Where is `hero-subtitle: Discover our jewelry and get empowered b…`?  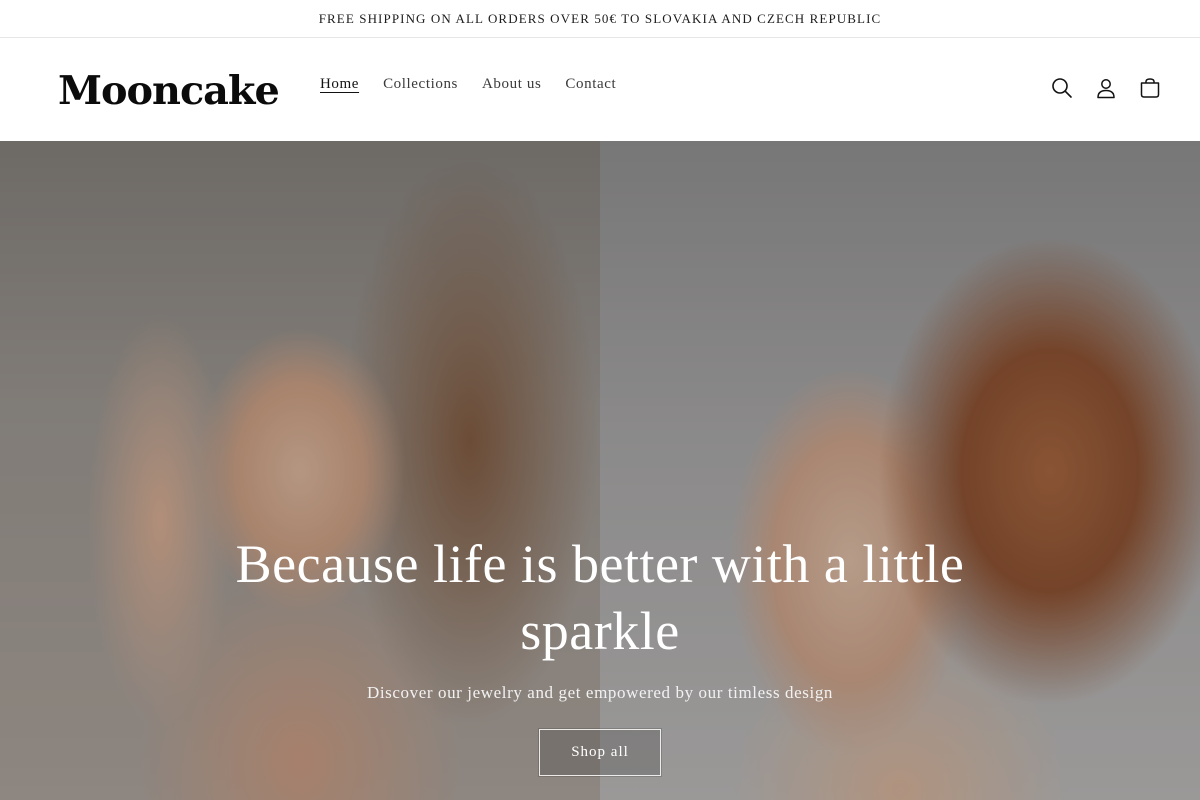 hero-subtitle: Discover our jewelry and get empowered b… is located at coordinates (600, 692).